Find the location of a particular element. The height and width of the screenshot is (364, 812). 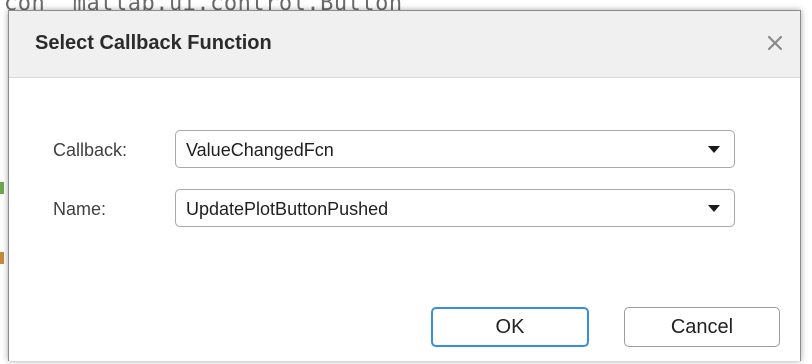

callback-dropdown-value: ValueChangedFcn is located at coordinates (260, 150).